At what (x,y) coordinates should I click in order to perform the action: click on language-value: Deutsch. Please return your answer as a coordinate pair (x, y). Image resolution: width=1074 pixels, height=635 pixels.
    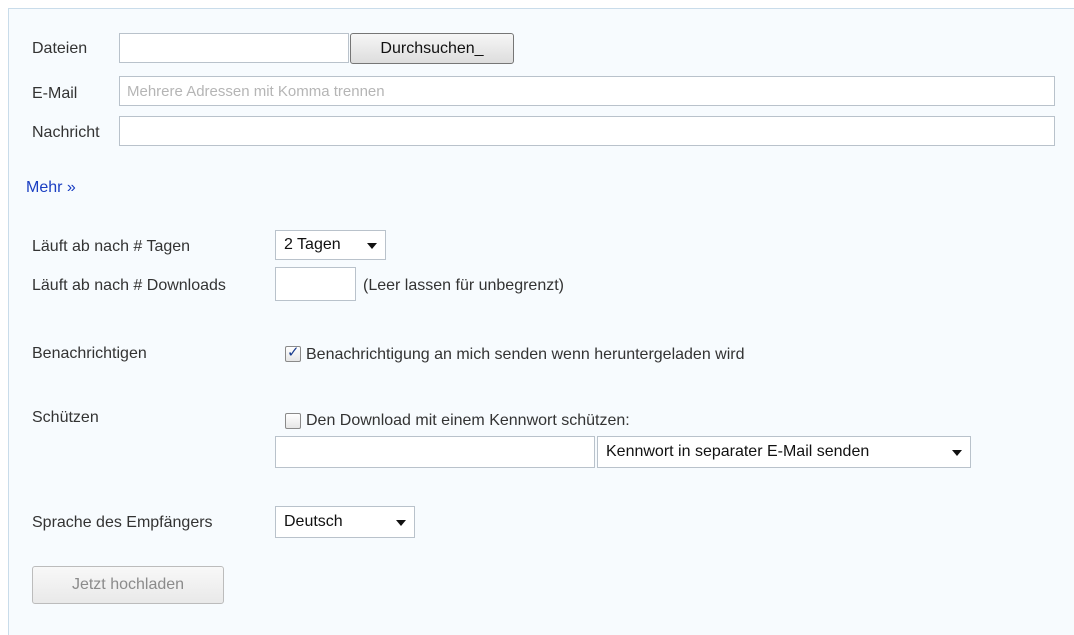
    Looking at the image, I should click on (313, 521).